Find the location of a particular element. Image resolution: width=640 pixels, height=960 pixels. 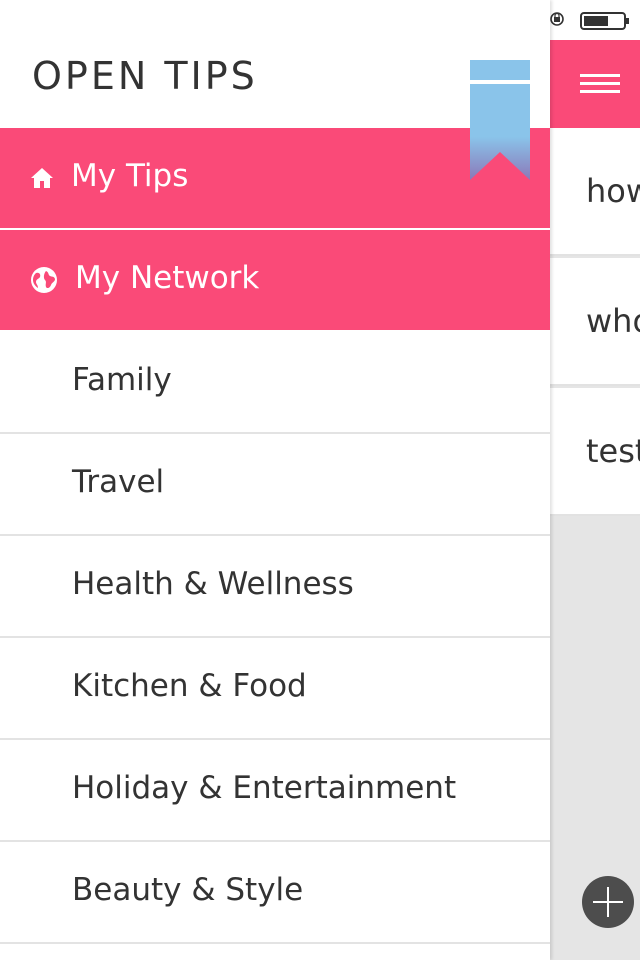

category-label: Beauty & Style is located at coordinates (188, 890).